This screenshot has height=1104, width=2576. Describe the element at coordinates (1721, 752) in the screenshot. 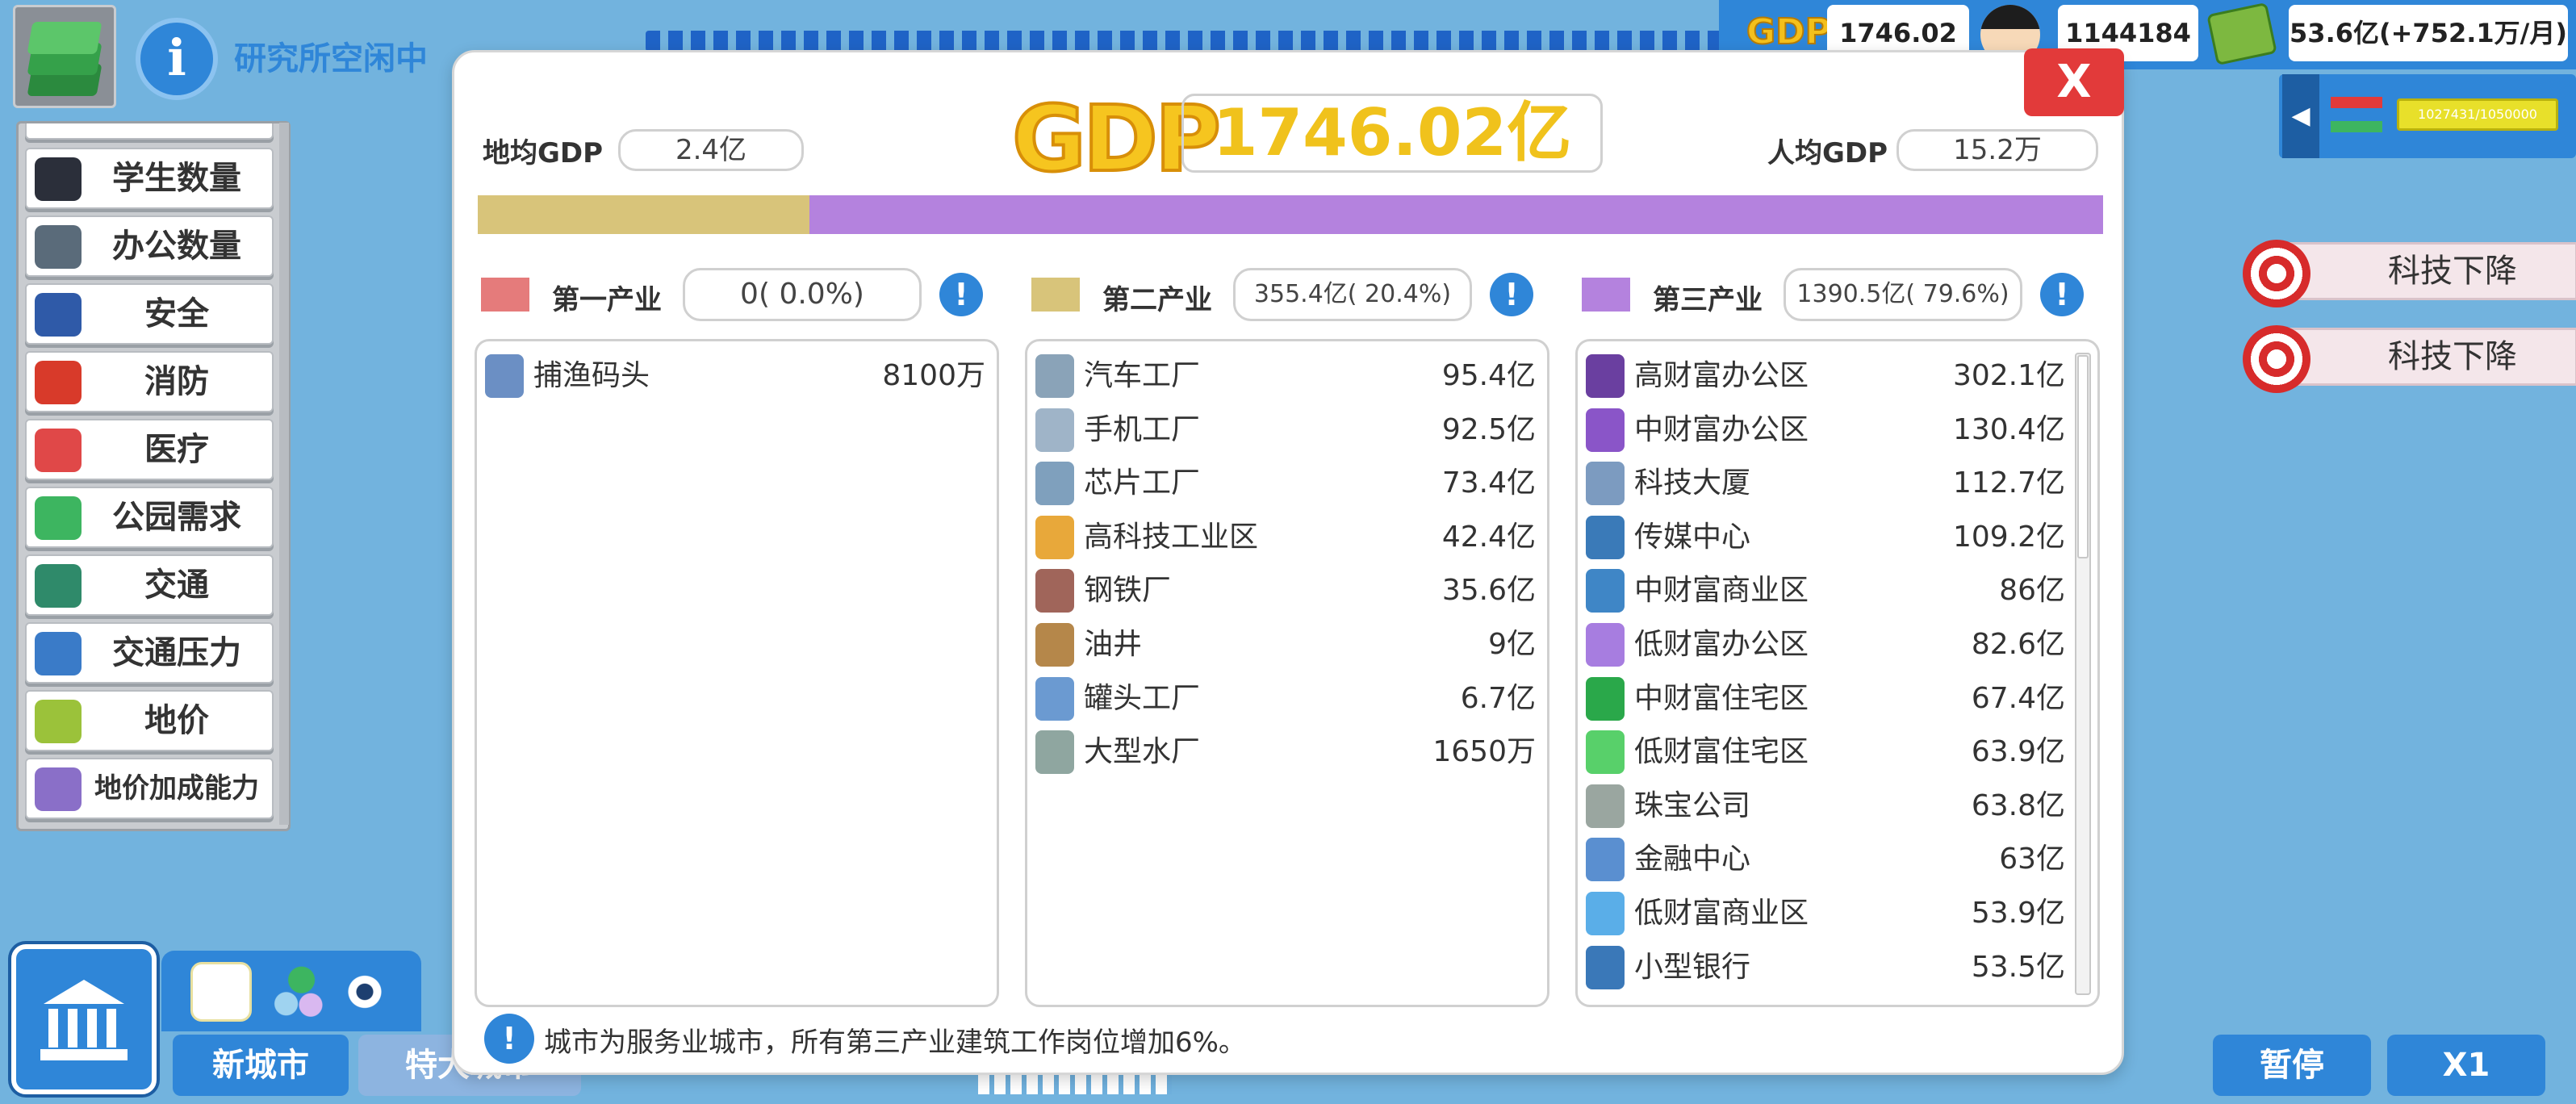

I see `building-name: 低财富住宅区` at that location.